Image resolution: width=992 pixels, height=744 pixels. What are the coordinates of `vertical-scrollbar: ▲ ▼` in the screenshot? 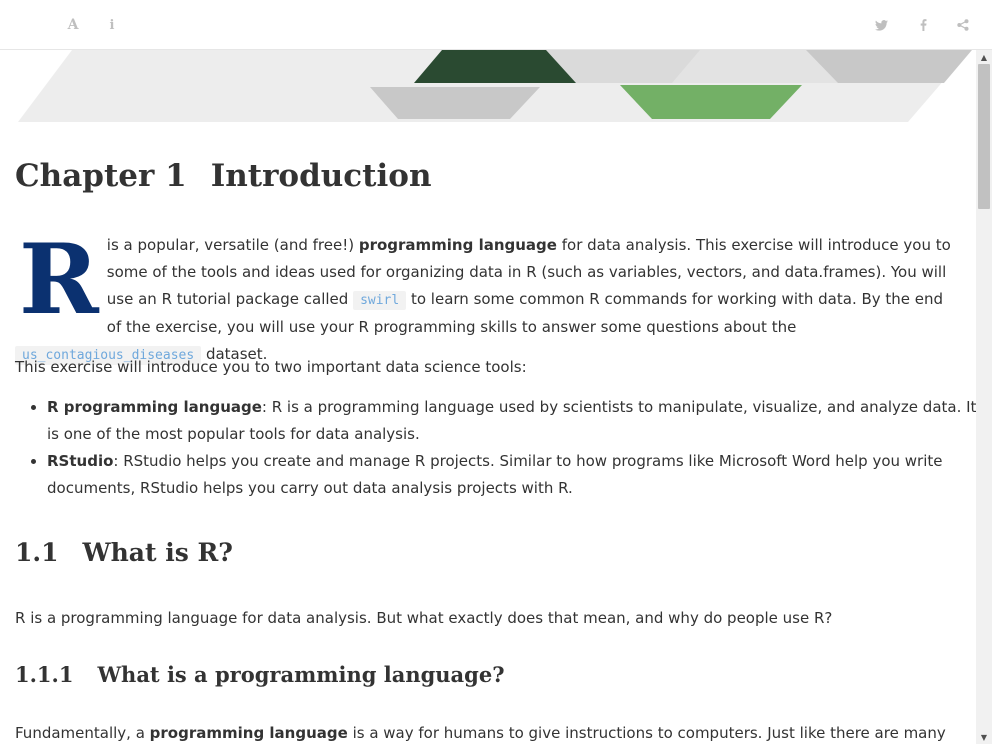 It's located at (984, 397).